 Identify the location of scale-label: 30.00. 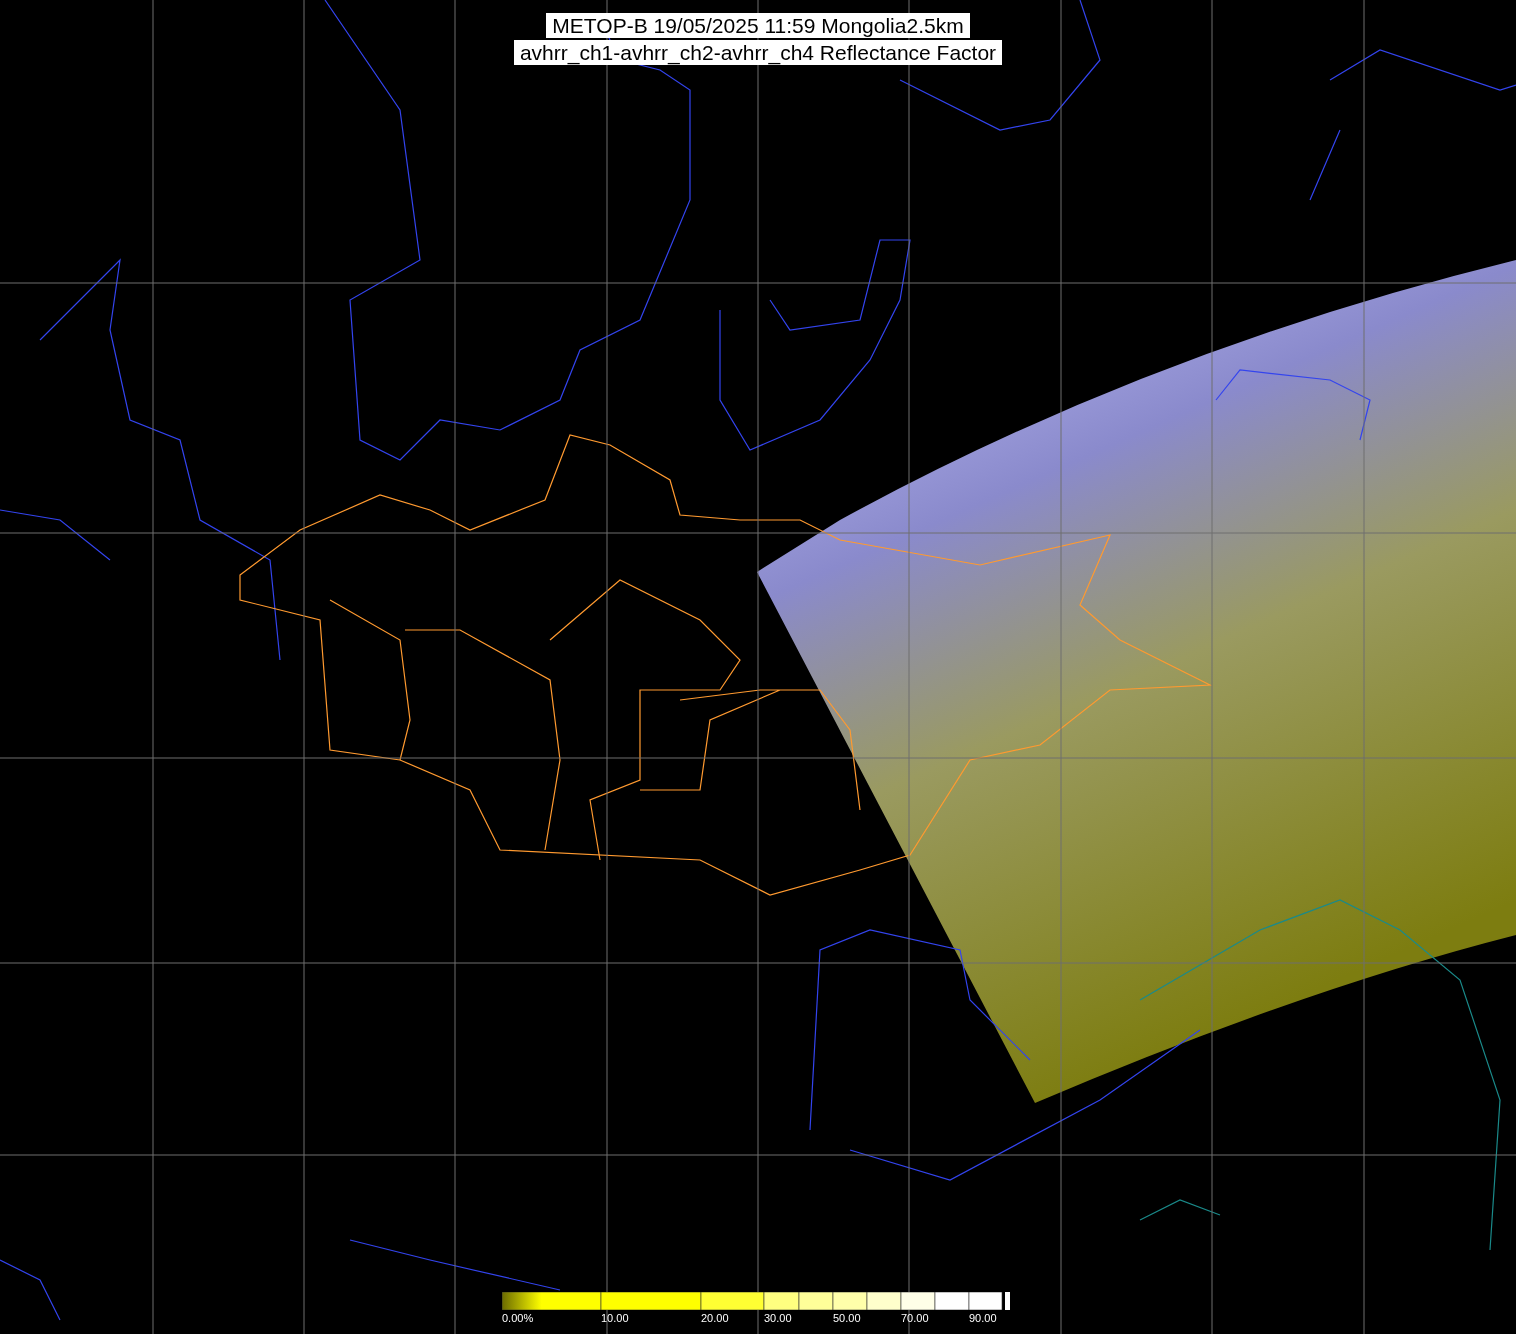
(778, 1318).